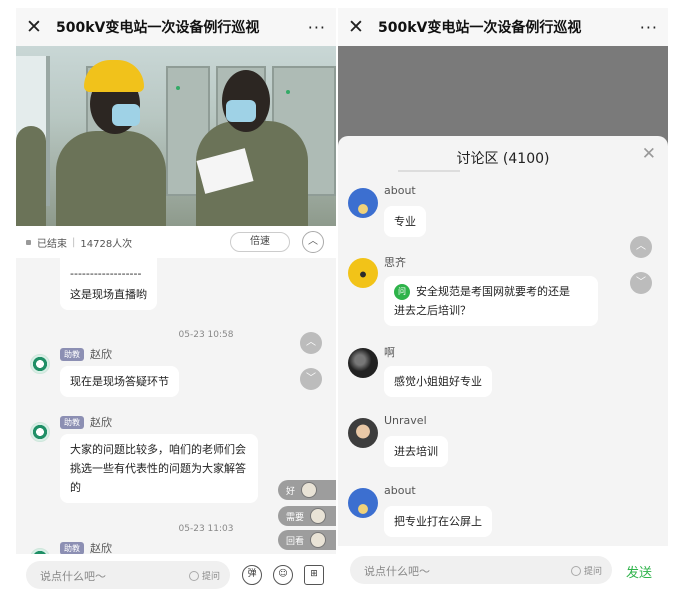 The height and width of the screenshot is (600, 684). Describe the element at coordinates (252, 575) in the screenshot. I see `danmu-icon: 弹` at that location.